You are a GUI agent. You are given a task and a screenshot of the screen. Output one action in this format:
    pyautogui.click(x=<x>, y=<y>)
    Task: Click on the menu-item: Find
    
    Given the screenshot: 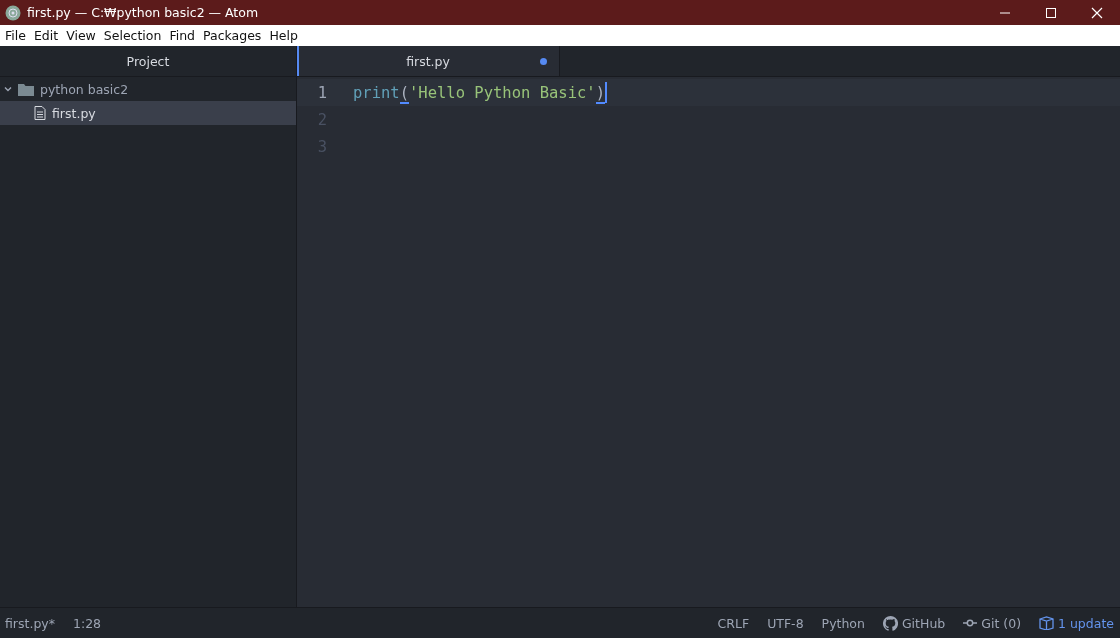 What is the action you would take?
    pyautogui.click(x=183, y=35)
    